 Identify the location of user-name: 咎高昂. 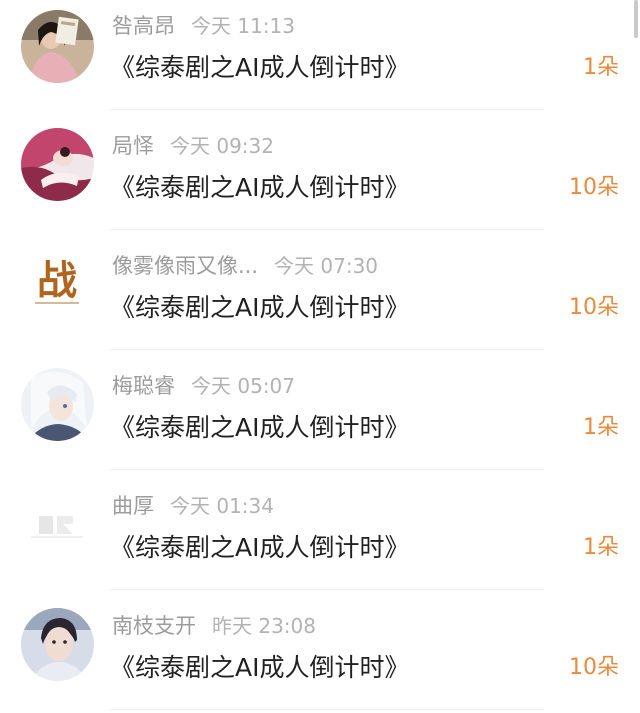
(143, 26).